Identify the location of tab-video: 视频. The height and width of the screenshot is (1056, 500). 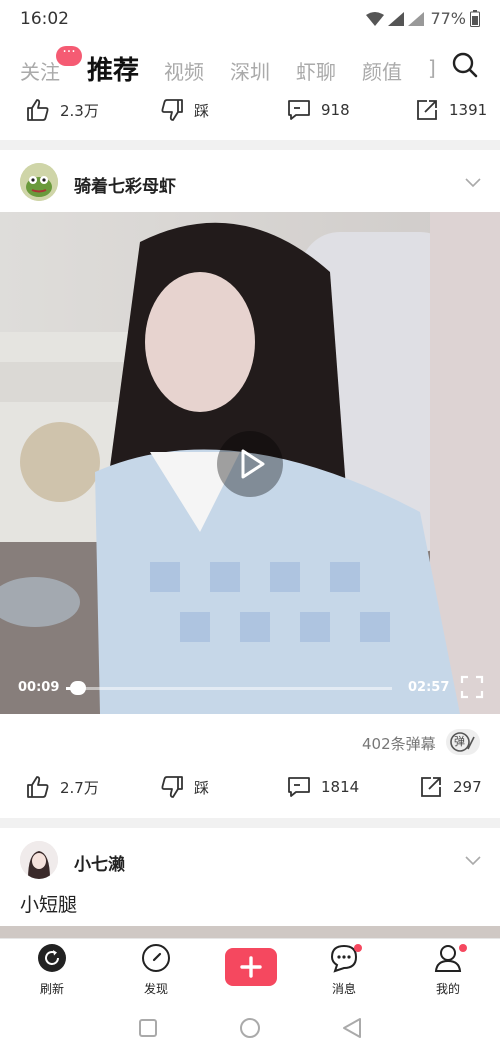
(184, 70).